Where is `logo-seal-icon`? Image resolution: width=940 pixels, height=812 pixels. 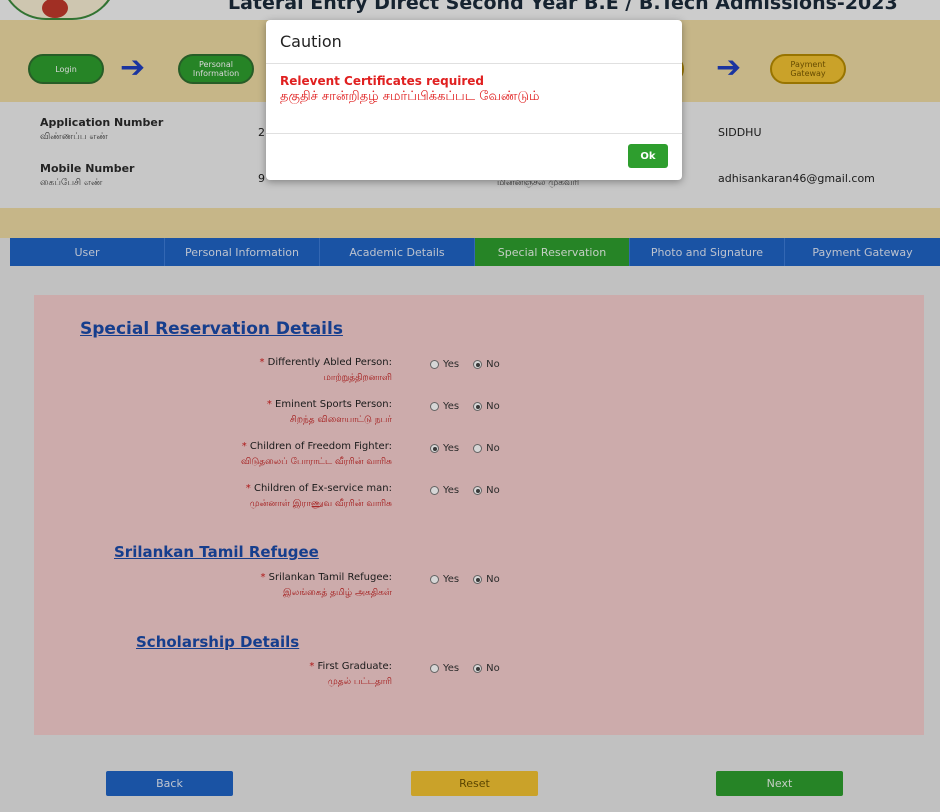
logo-seal-icon is located at coordinates (55, 9).